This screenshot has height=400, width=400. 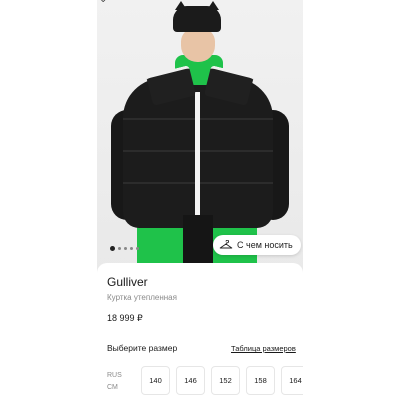 I want to click on size-section-title: Выберите размер, so click(x=142, y=348).